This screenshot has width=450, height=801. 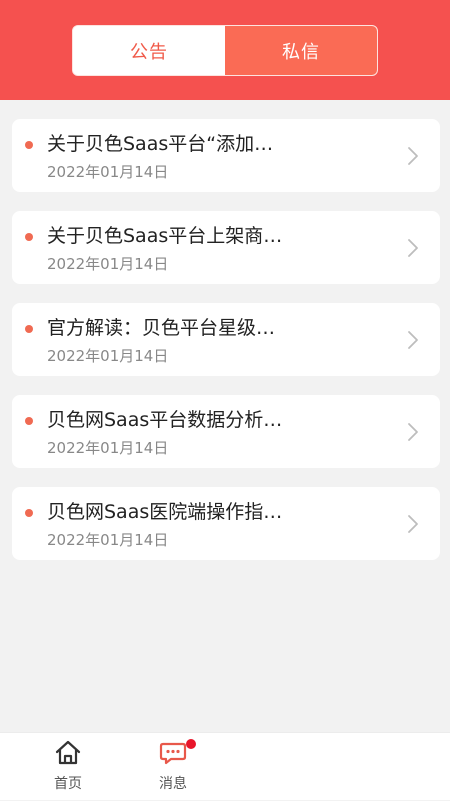 What do you see at coordinates (68, 767) in the screenshot?
I see `tab-home: 首页` at bounding box center [68, 767].